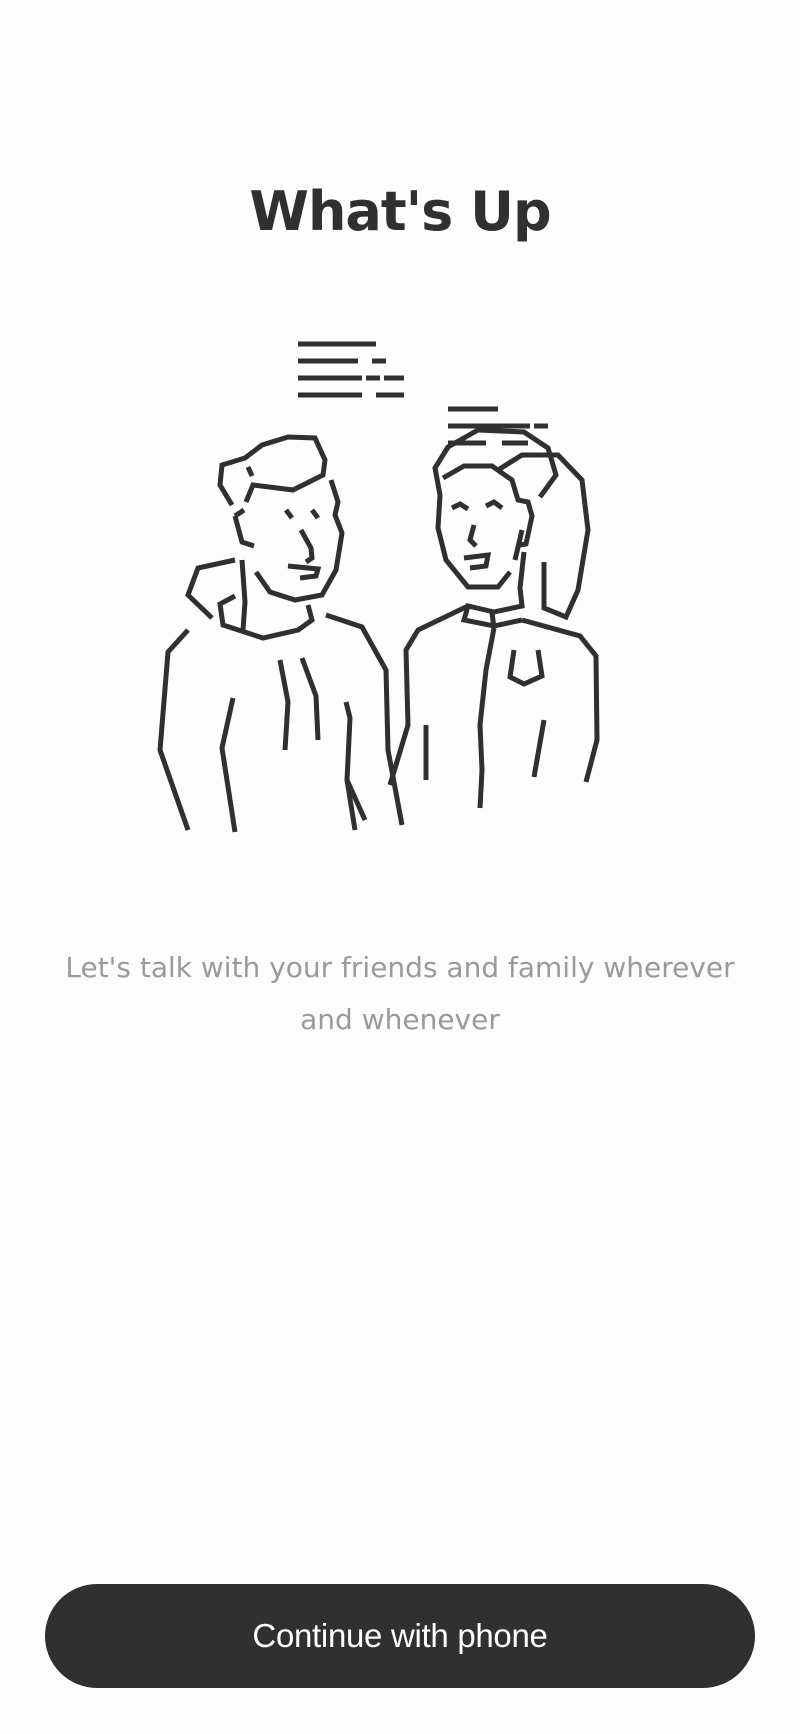  I want to click on speech-lines-left-icon, so click(351, 369).